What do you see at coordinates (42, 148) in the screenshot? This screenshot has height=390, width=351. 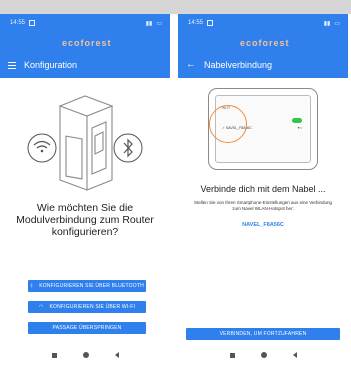 I see `wifi-icon` at bounding box center [42, 148].